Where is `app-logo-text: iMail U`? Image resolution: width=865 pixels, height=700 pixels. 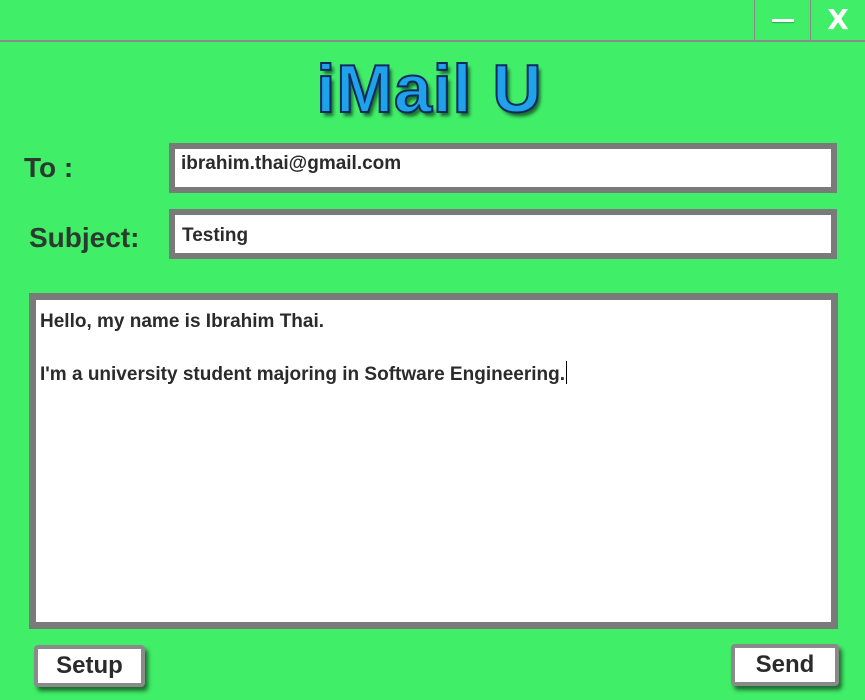 app-logo-text: iMail U is located at coordinates (429, 89).